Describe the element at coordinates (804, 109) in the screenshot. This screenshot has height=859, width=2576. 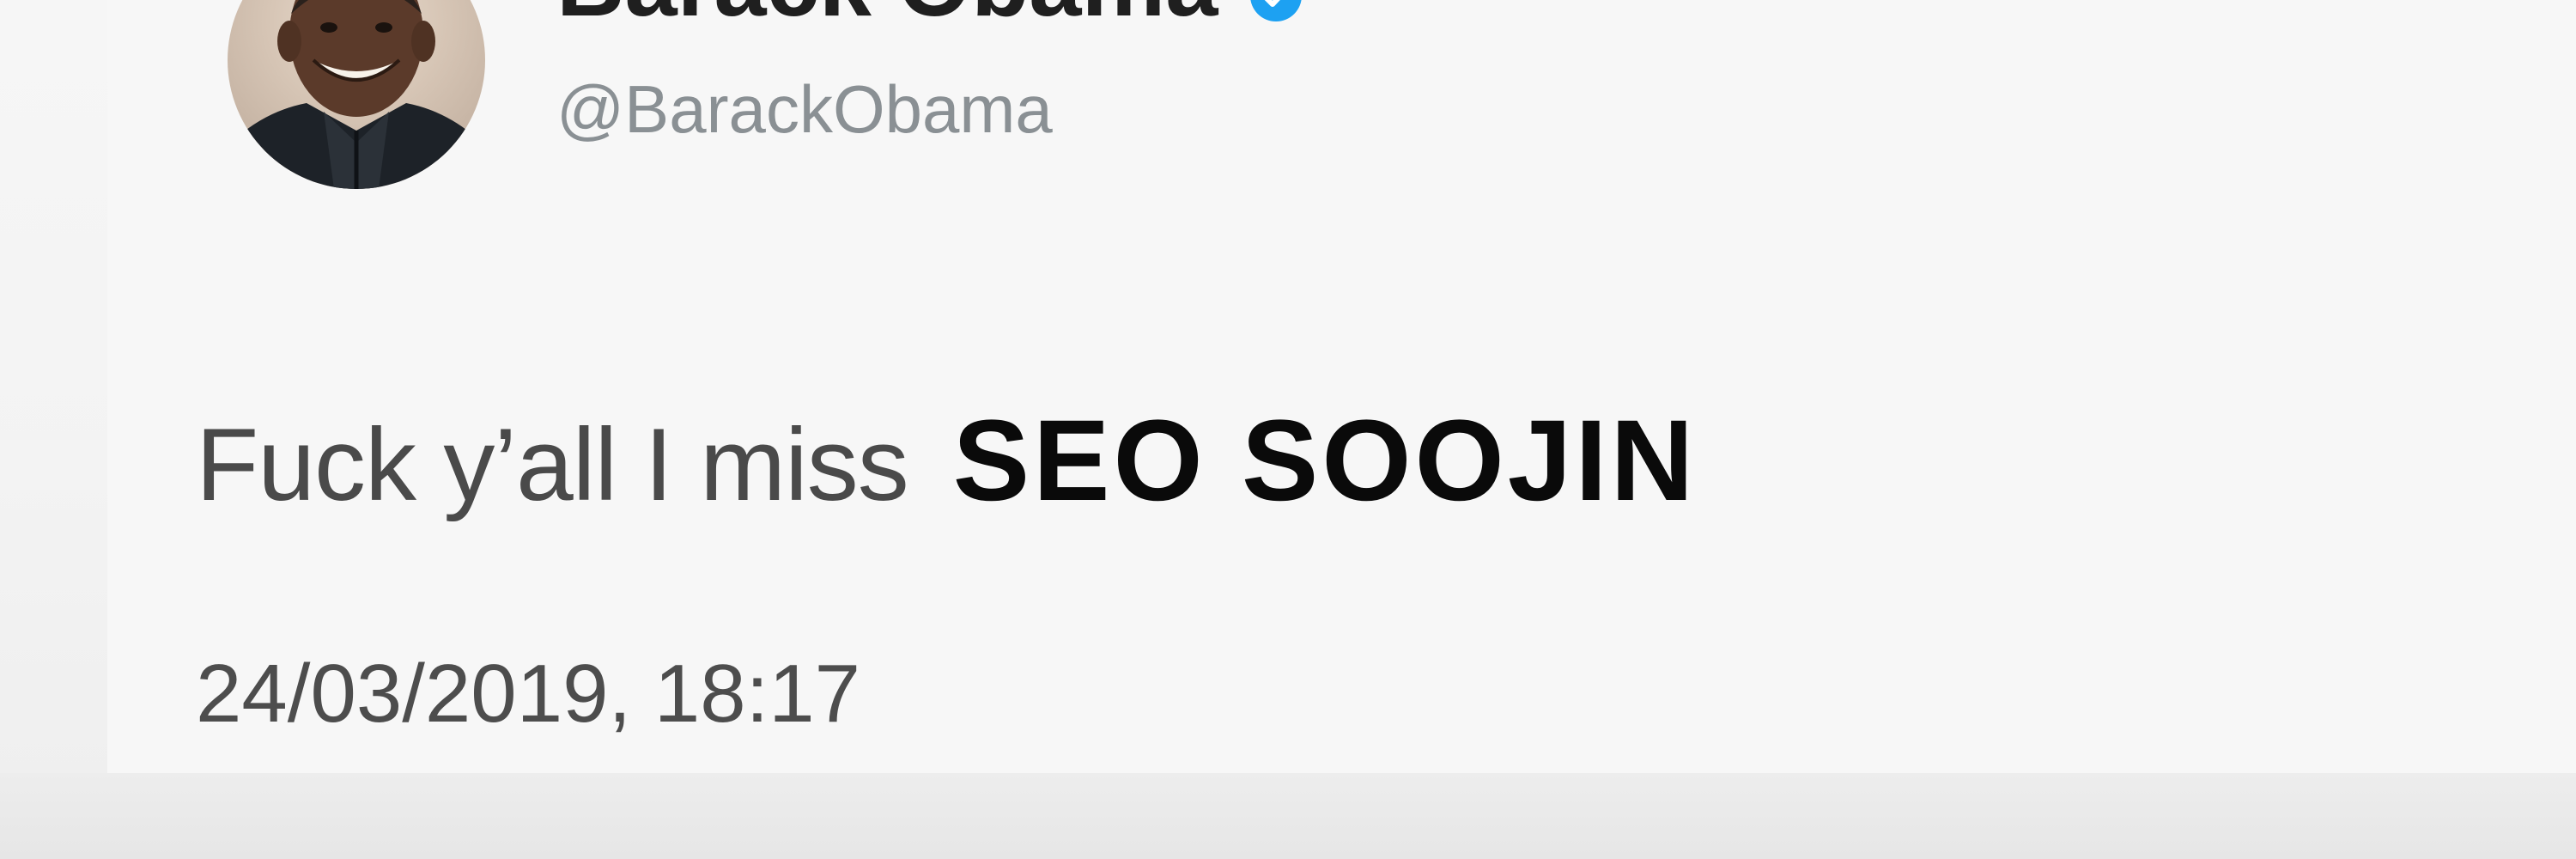
I see `user-handle: @BarackObama` at that location.